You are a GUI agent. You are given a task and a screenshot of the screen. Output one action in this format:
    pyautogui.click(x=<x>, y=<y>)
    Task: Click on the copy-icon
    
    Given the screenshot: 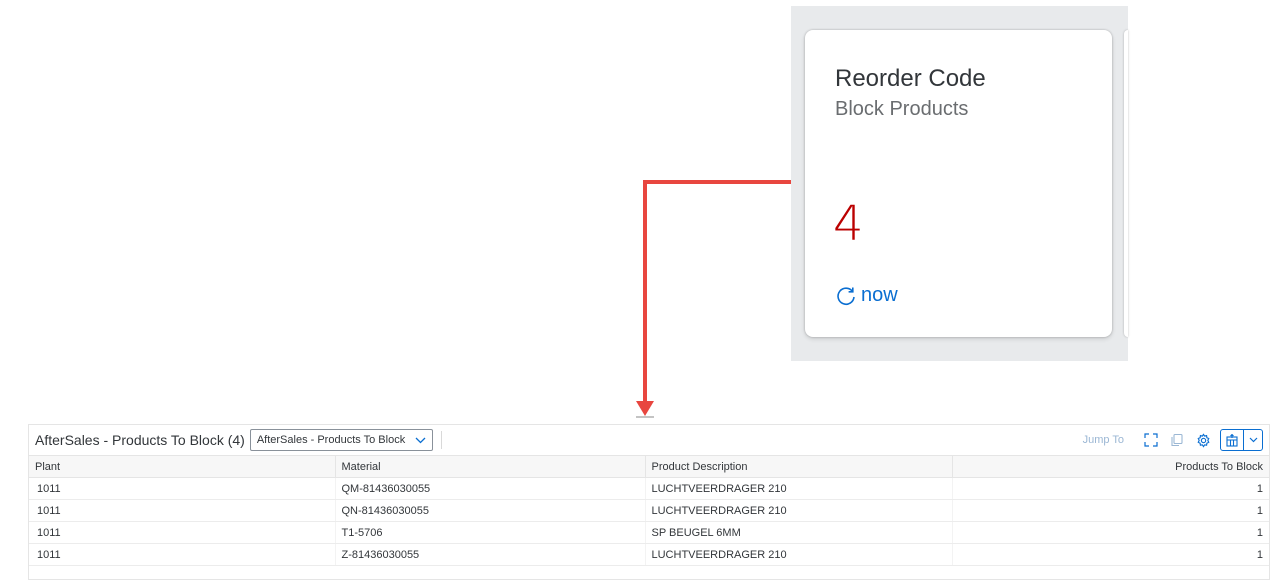 What is the action you would take?
    pyautogui.click(x=1177, y=440)
    